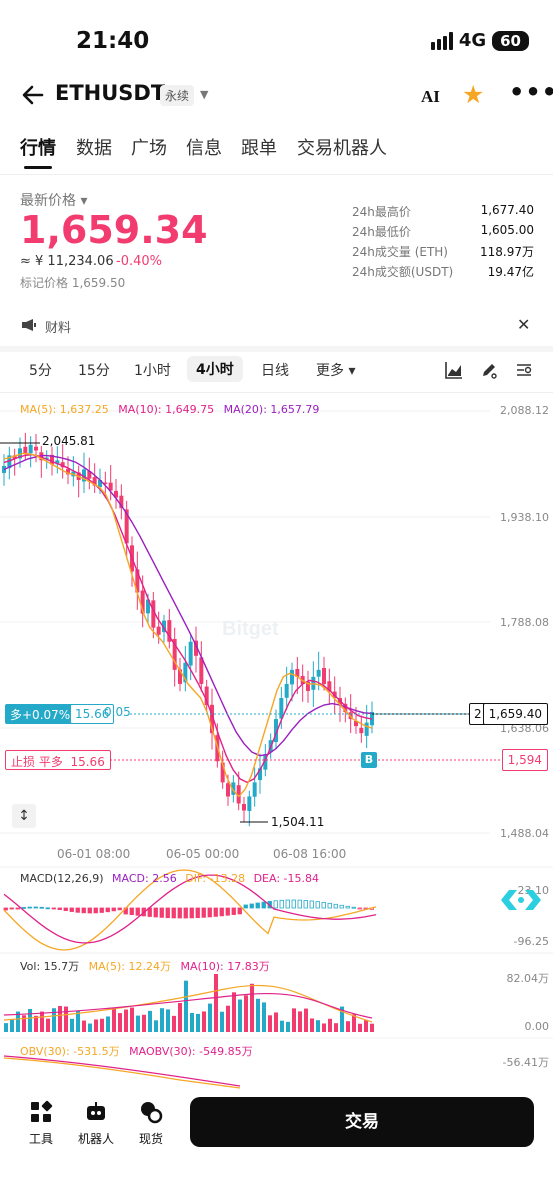  I want to click on tab-trading-bot: 交易机器人, so click(342, 147).